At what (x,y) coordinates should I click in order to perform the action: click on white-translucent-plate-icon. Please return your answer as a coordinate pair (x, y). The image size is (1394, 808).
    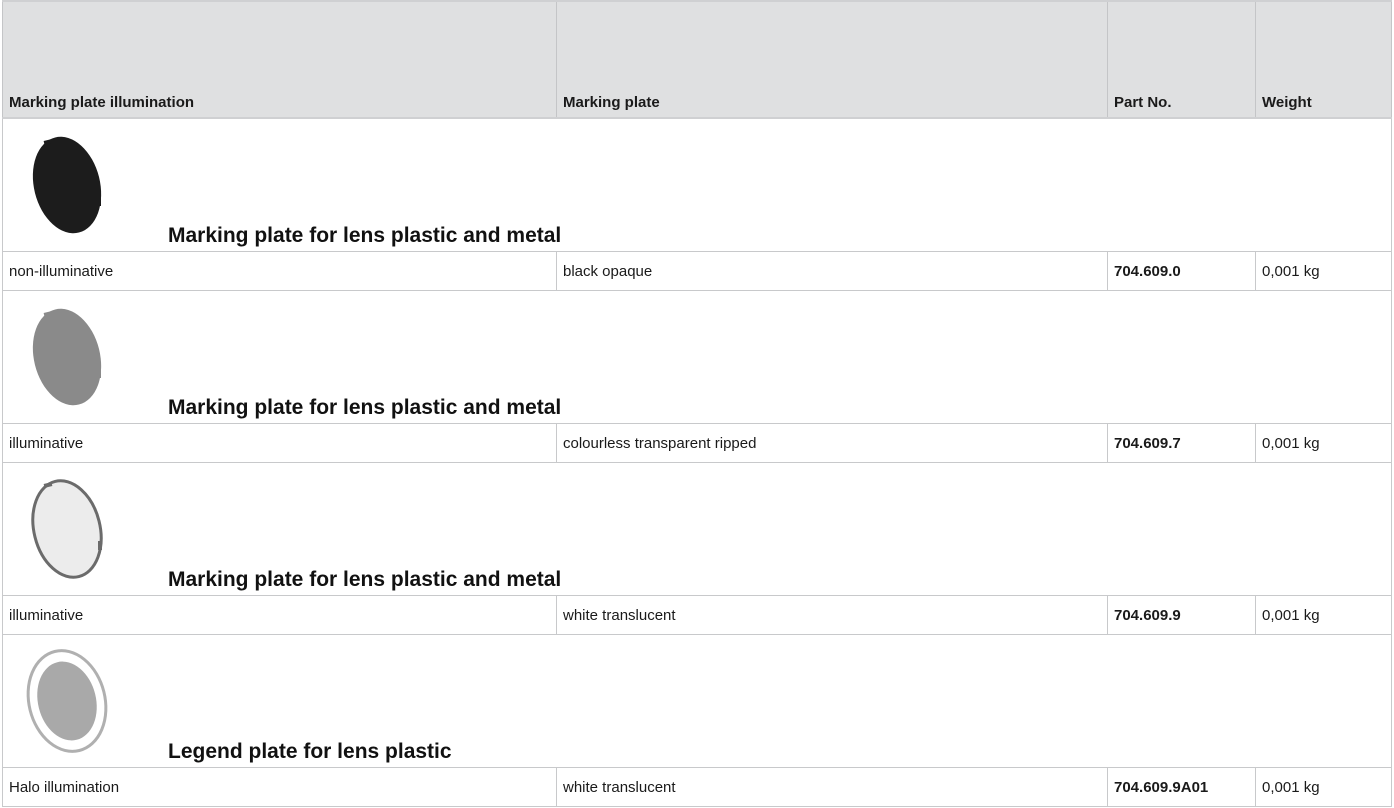
    Looking at the image, I should click on (67, 529).